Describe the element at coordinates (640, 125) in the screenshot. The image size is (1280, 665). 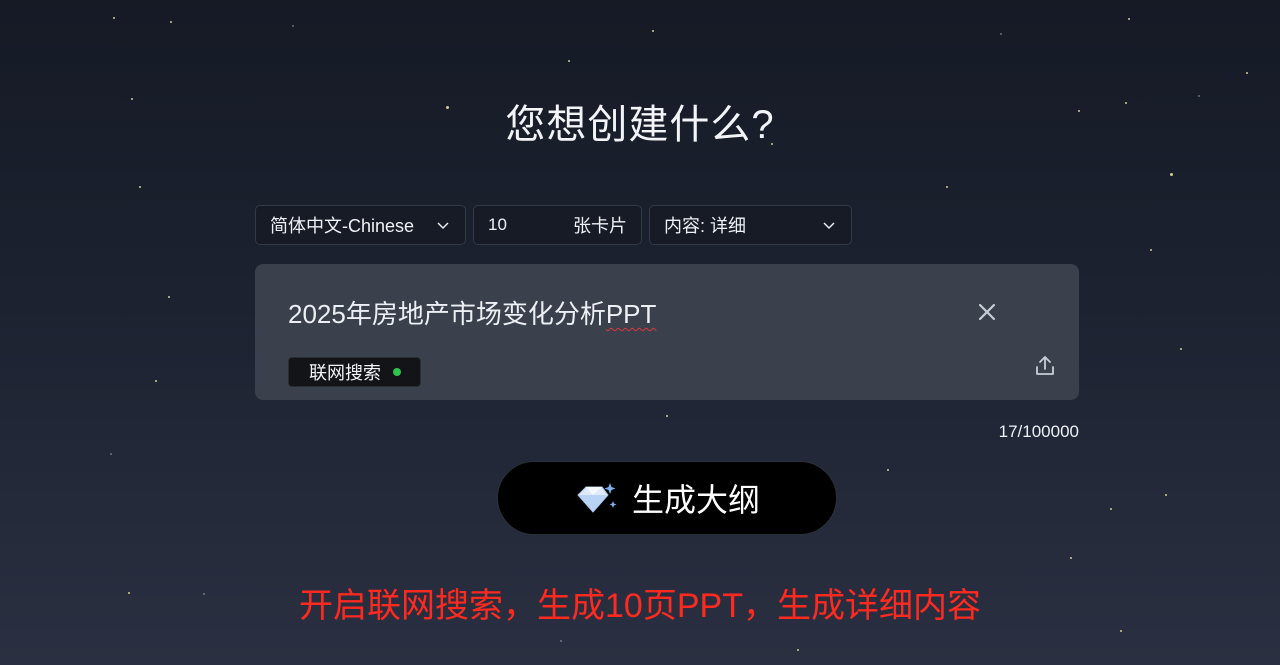
I see `page-title: 您想创建什么?` at that location.